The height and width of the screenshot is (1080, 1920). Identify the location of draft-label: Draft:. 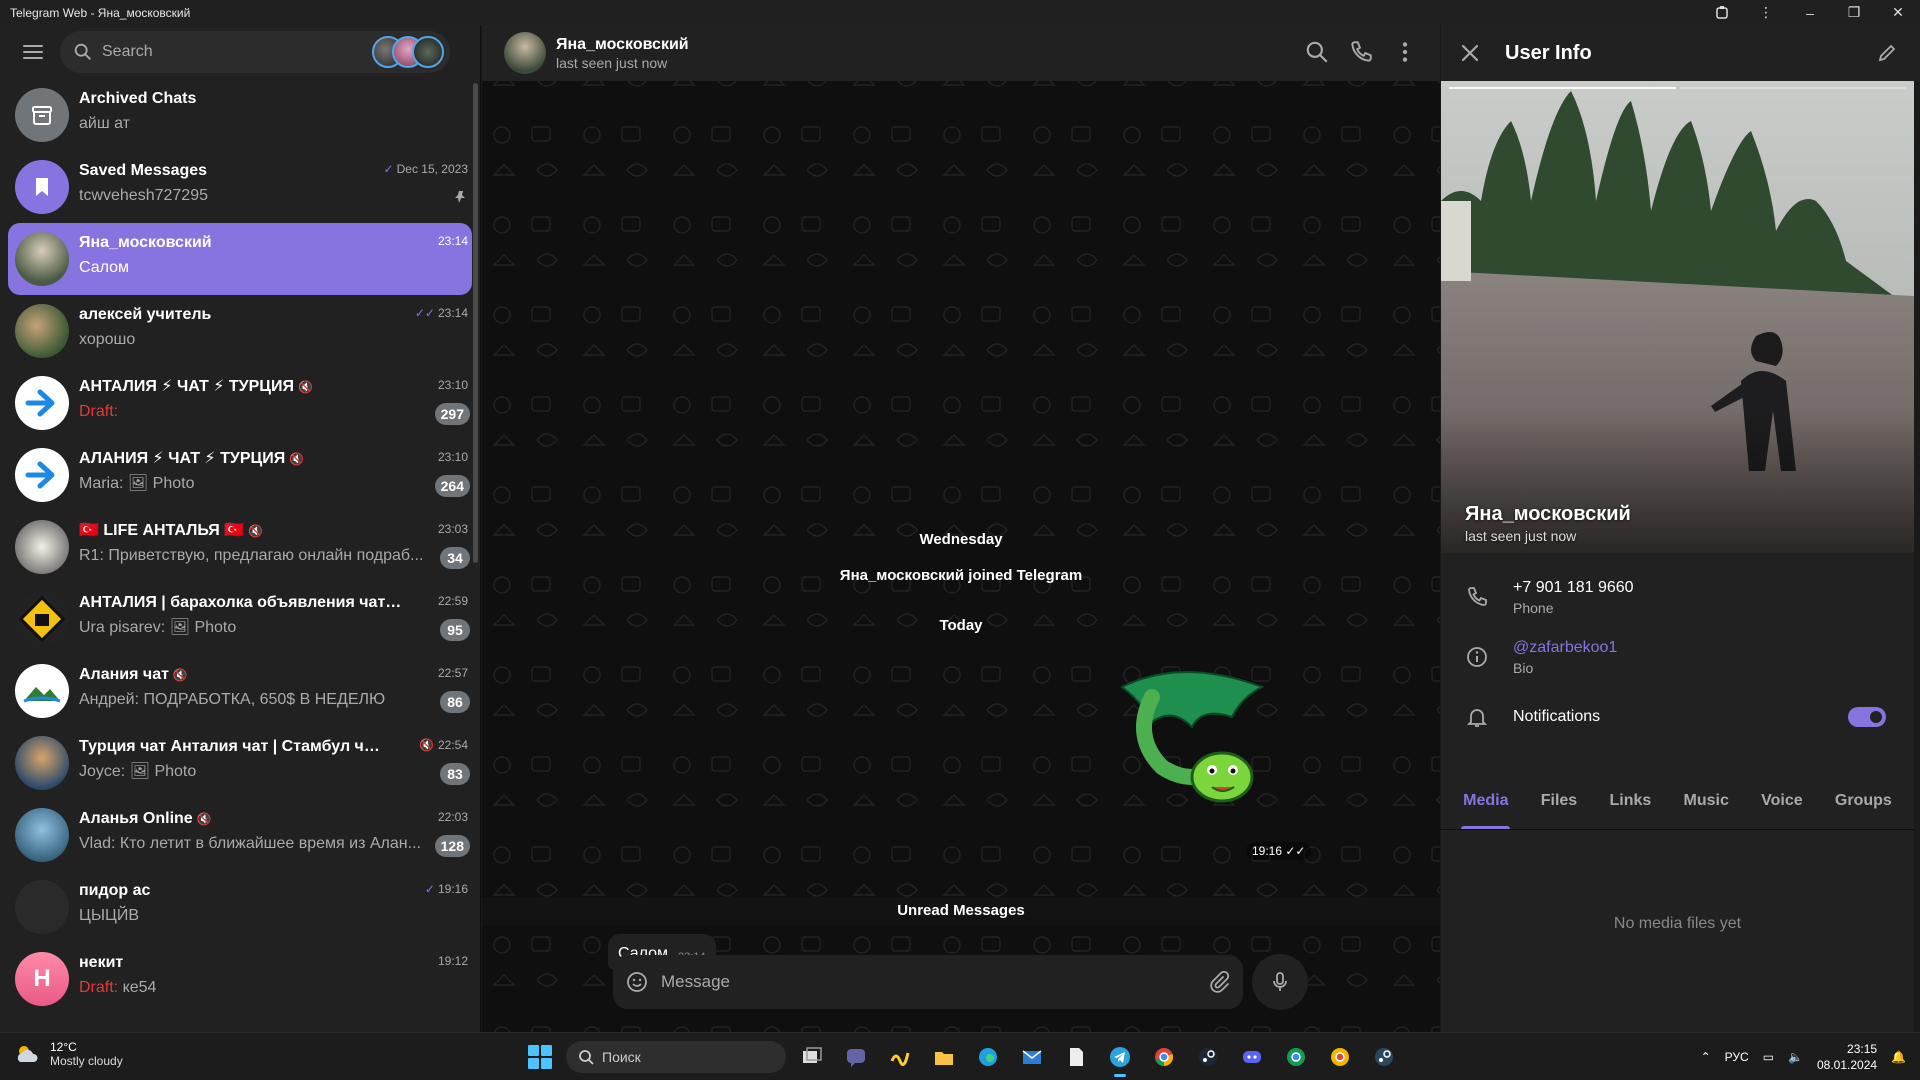
(99, 987).